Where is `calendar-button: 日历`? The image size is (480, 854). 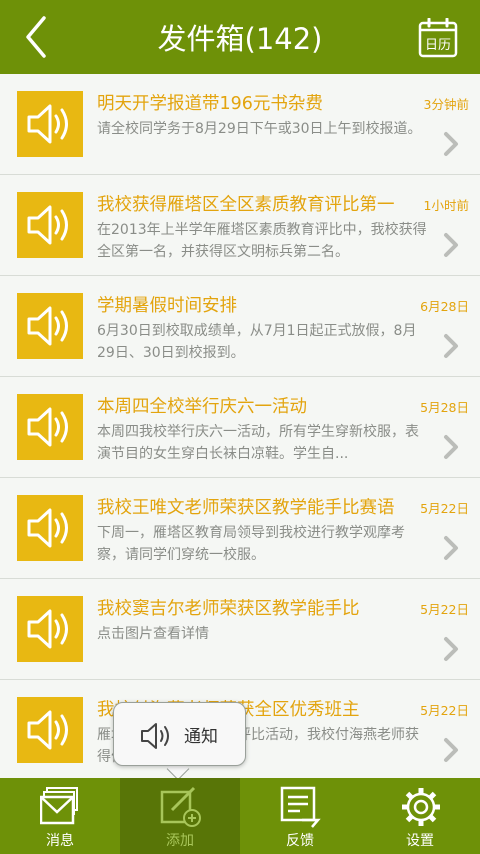
calendar-button: 日历 is located at coordinates (438, 38).